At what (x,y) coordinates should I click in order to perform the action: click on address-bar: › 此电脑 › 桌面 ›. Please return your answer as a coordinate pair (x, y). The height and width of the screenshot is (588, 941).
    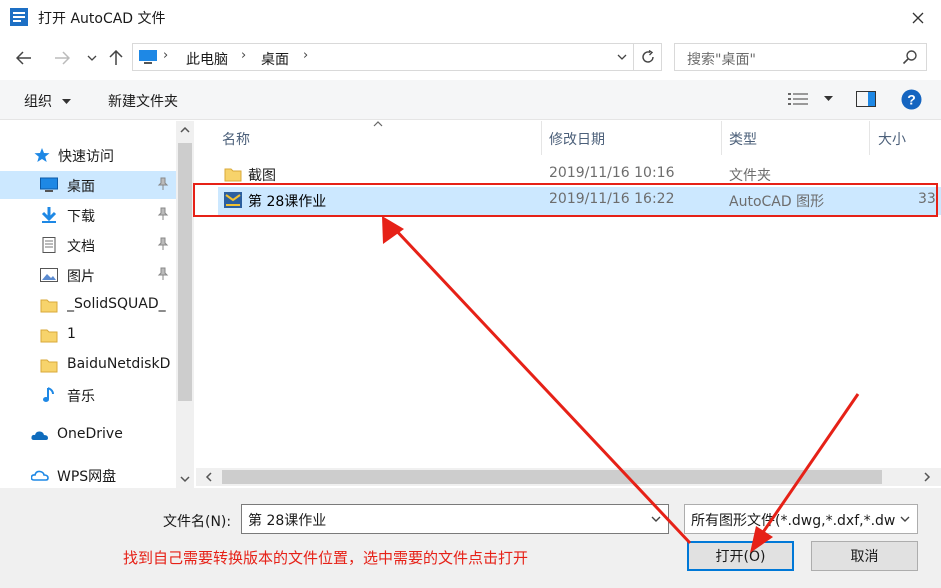
    Looking at the image, I should click on (397, 57).